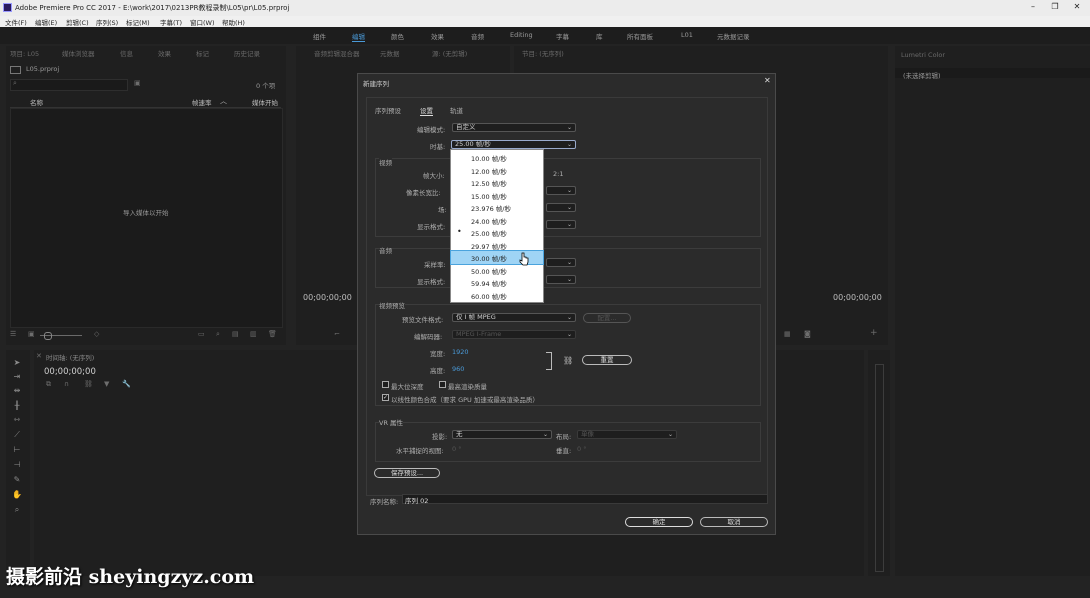 This screenshot has width=1090, height=598. What do you see at coordinates (77, 22) in the screenshot?
I see `menu-clip: 剪辑(C)` at bounding box center [77, 22].